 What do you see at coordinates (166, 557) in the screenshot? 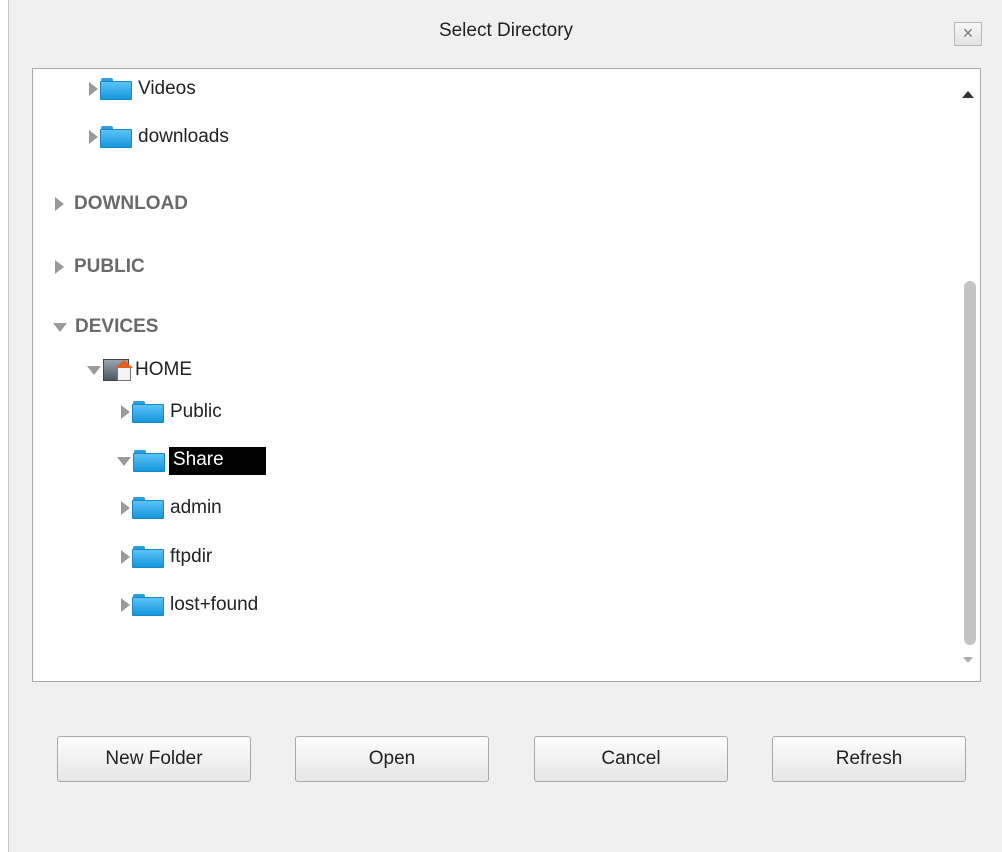
I see `tree-item-ftpdir: ftpdir` at bounding box center [166, 557].